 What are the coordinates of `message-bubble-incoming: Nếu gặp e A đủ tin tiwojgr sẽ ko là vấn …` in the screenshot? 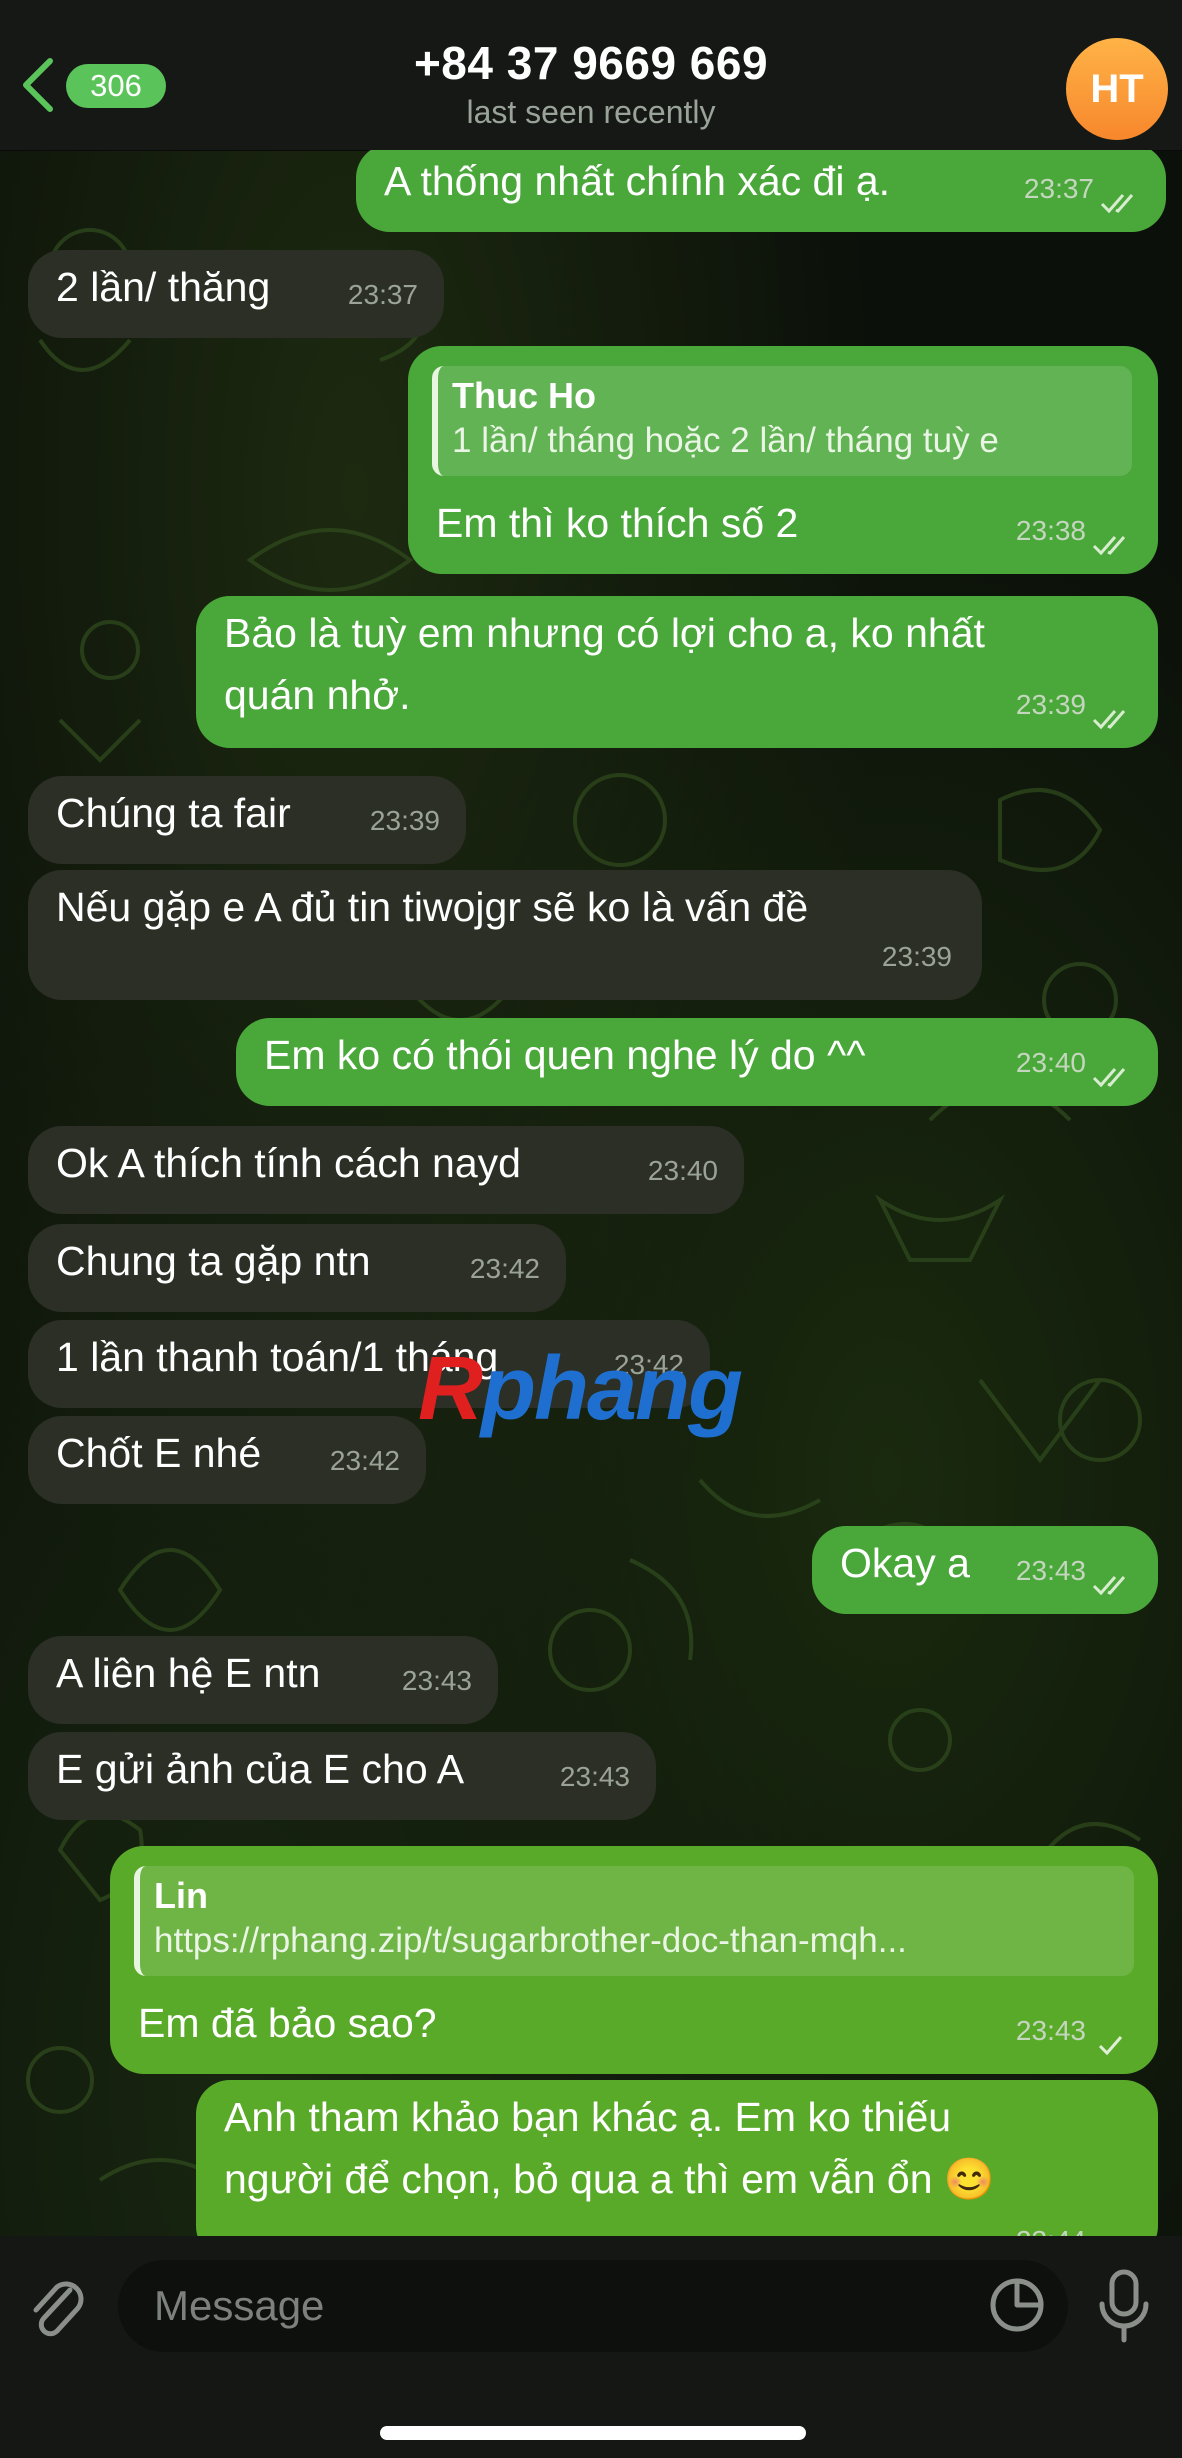 It's located at (505, 935).